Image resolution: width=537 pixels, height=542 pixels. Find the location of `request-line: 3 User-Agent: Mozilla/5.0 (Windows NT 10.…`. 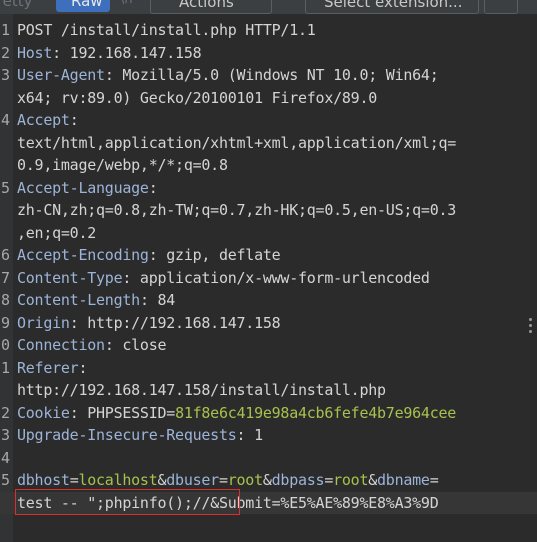

request-line: 3 User-Agent: Mozilla/5.0 (Windows NT 10.… is located at coordinates (268, 75).